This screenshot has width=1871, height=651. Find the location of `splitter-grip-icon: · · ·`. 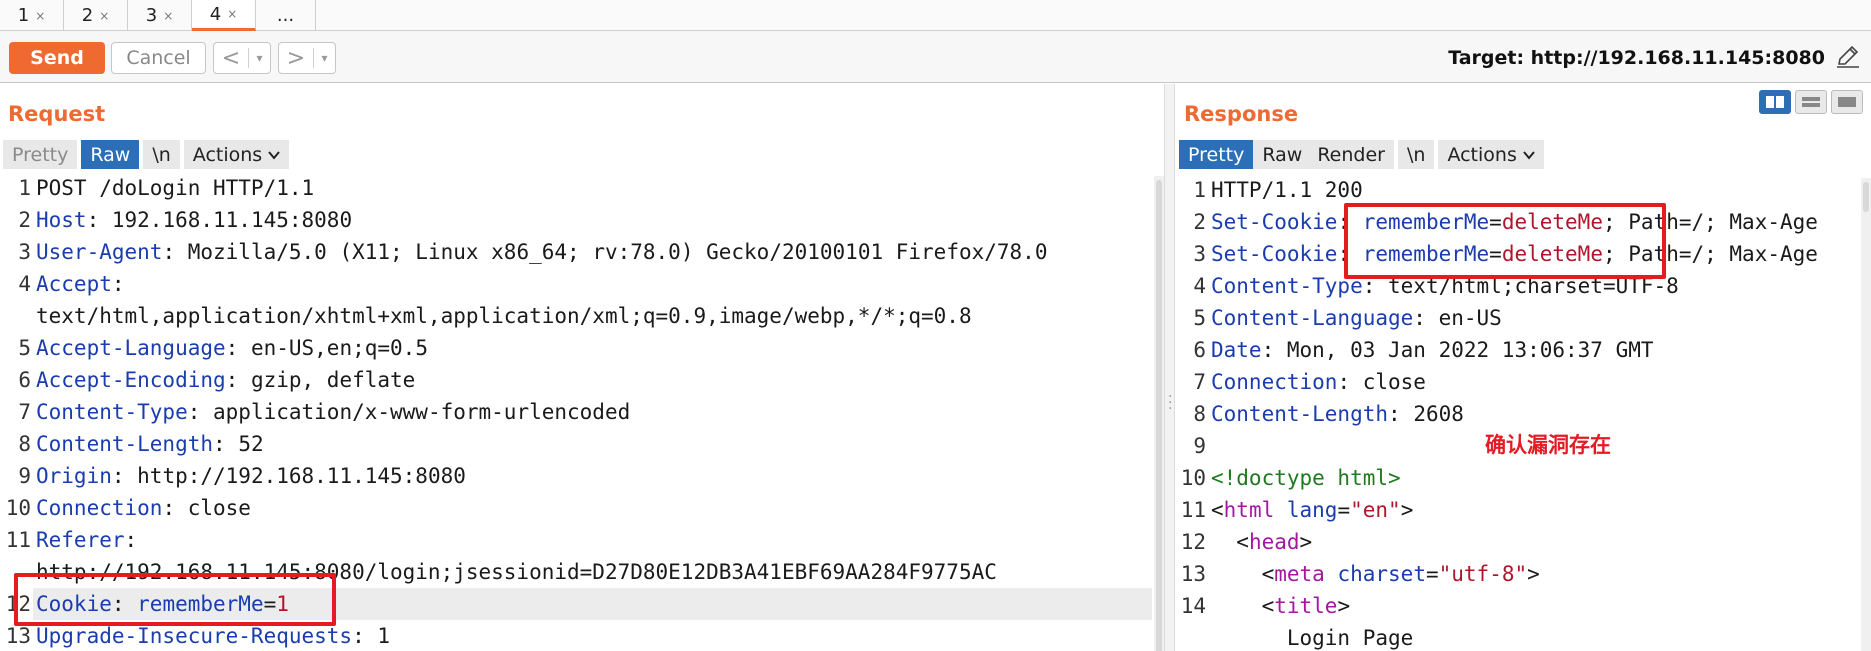

splitter-grip-icon: · · · is located at coordinates (1170, 403).